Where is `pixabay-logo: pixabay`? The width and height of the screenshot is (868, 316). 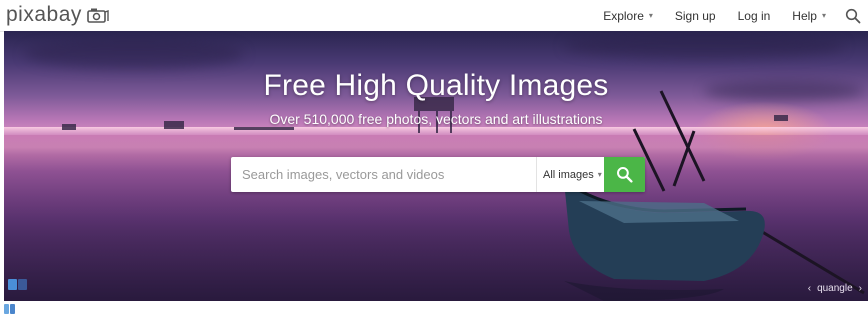 pixabay-logo: pixabay is located at coordinates (57, 14).